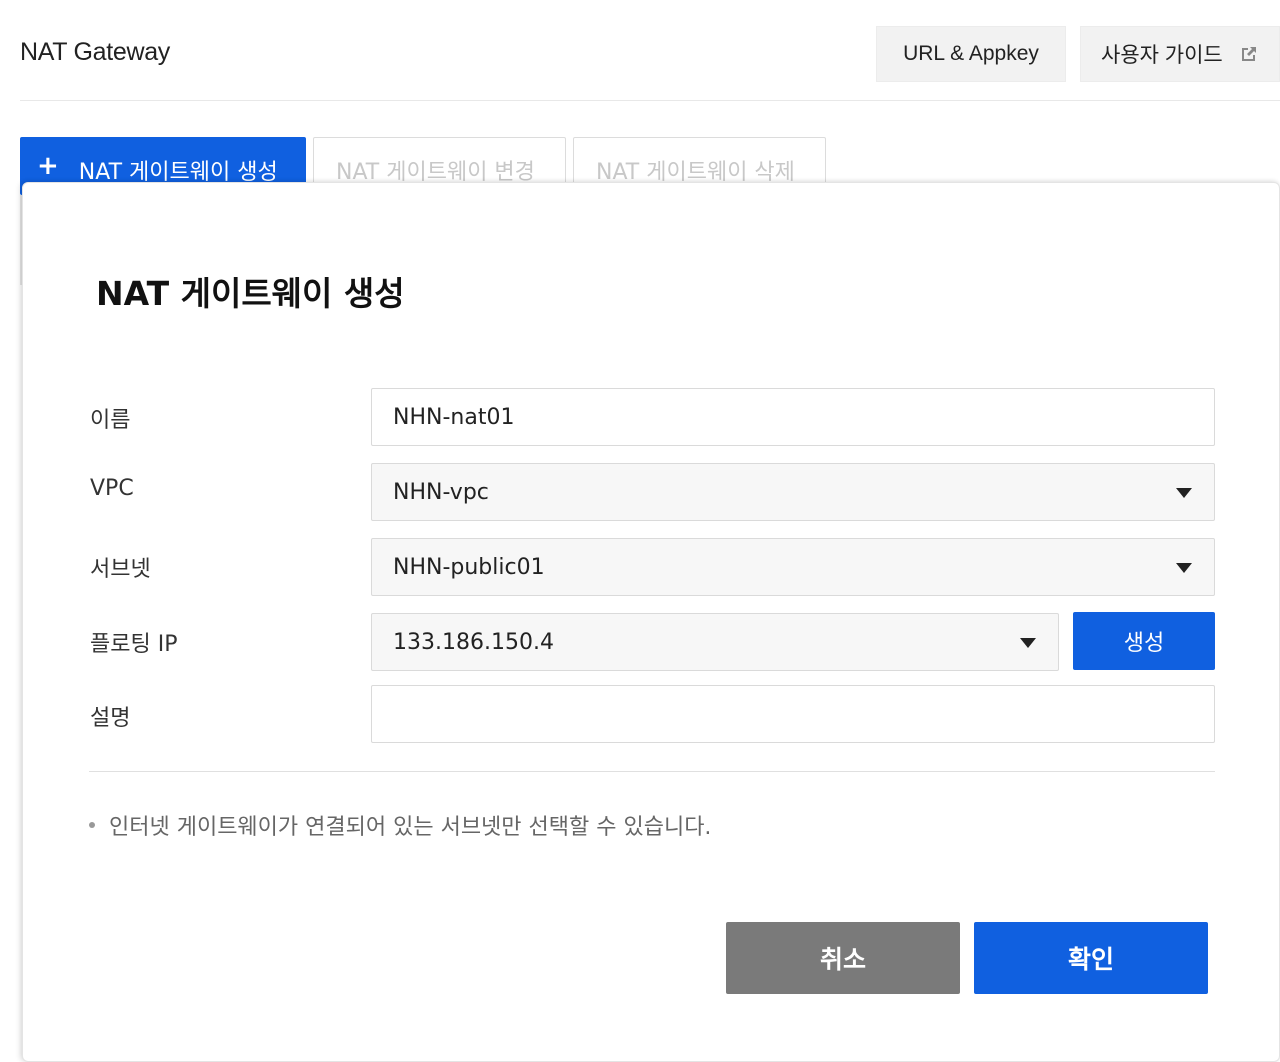  I want to click on create-floating-ip-button: 생성, so click(1144, 641).